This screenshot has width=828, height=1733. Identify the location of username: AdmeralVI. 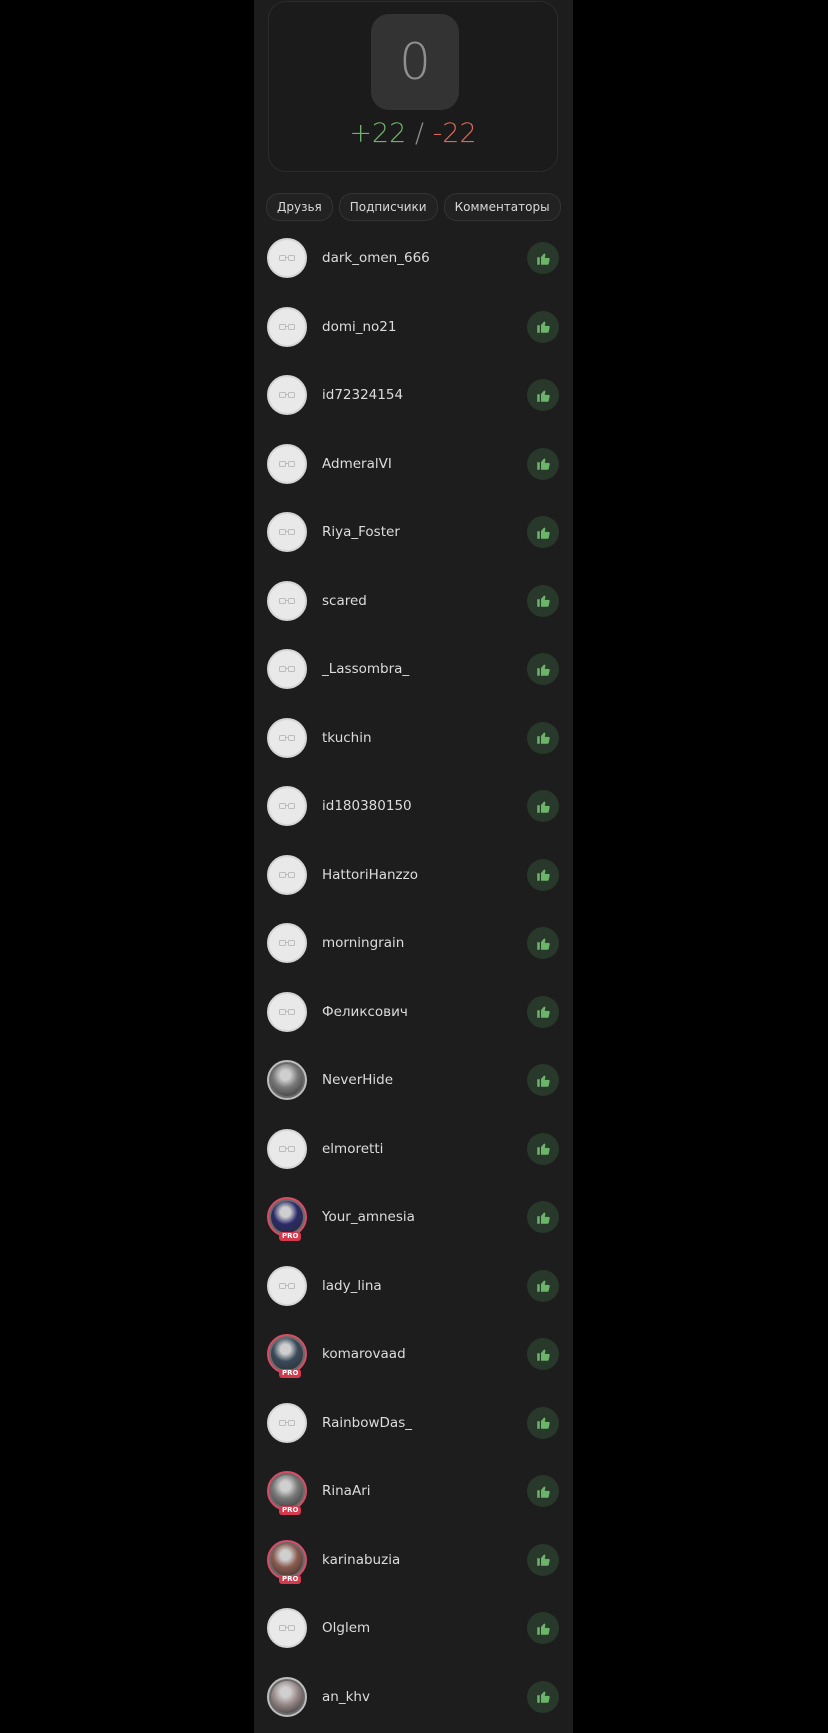
(357, 464).